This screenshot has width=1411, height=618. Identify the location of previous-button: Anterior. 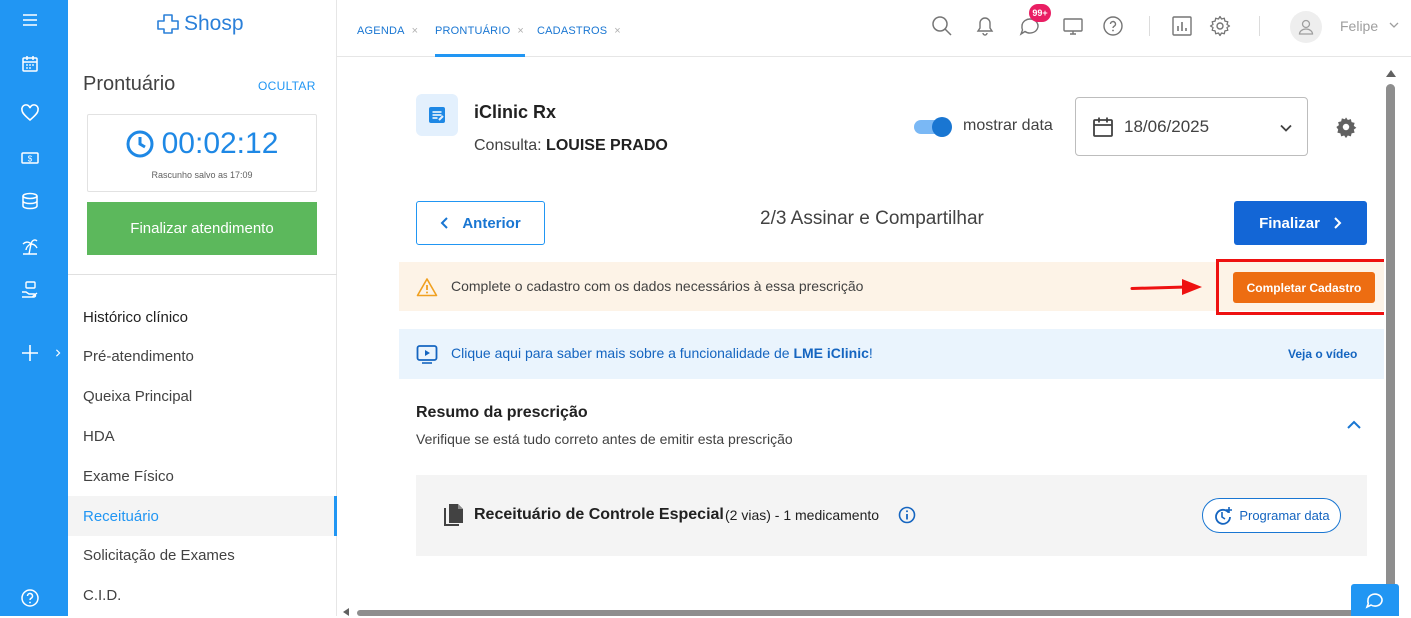
(480, 223).